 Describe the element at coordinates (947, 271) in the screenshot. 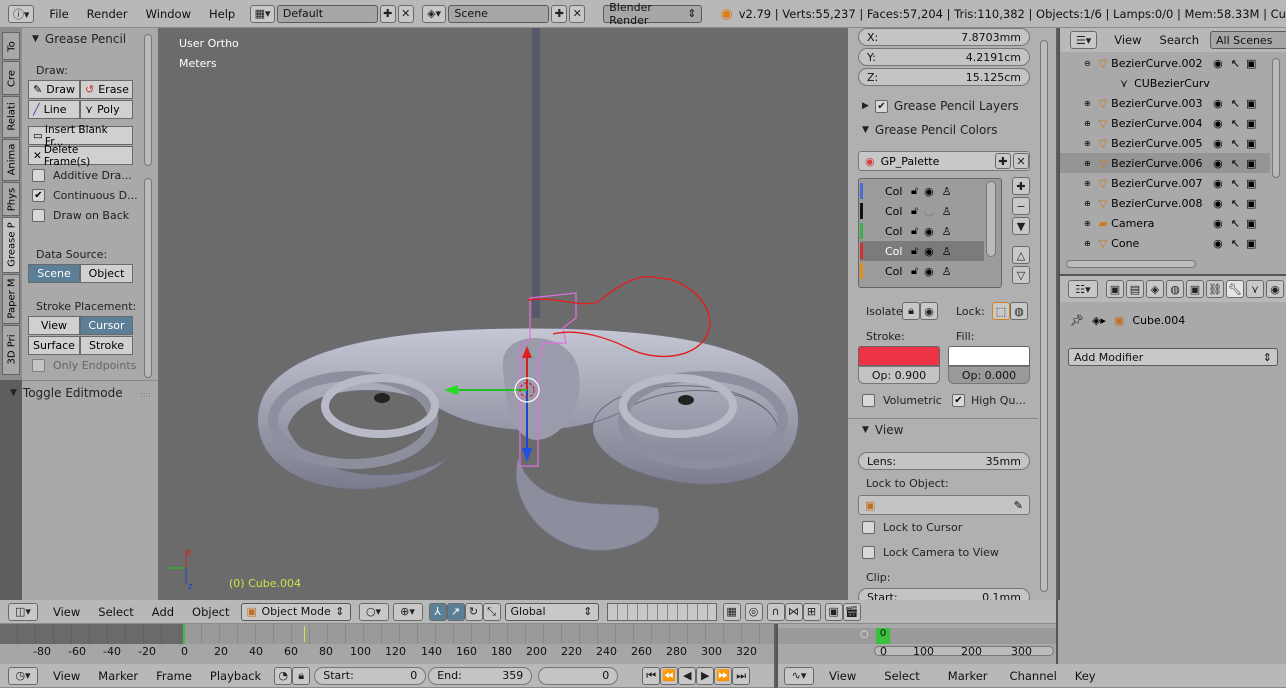

I see `ghost-icon: ♙` at that location.